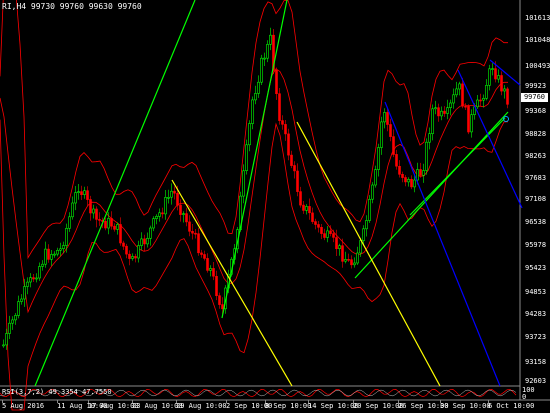  Describe the element at coordinates (528, 394) in the screenshot. I see `indicator-axis: 100 0` at that location.